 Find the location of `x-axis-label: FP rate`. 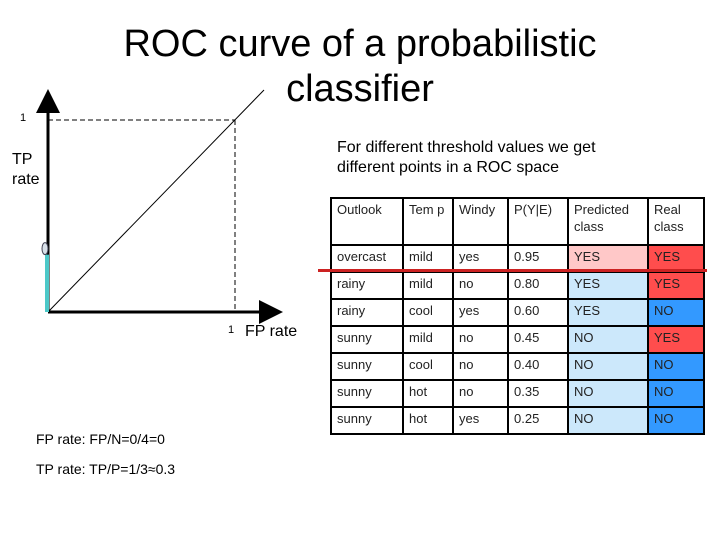

x-axis-label: FP rate is located at coordinates (271, 331).